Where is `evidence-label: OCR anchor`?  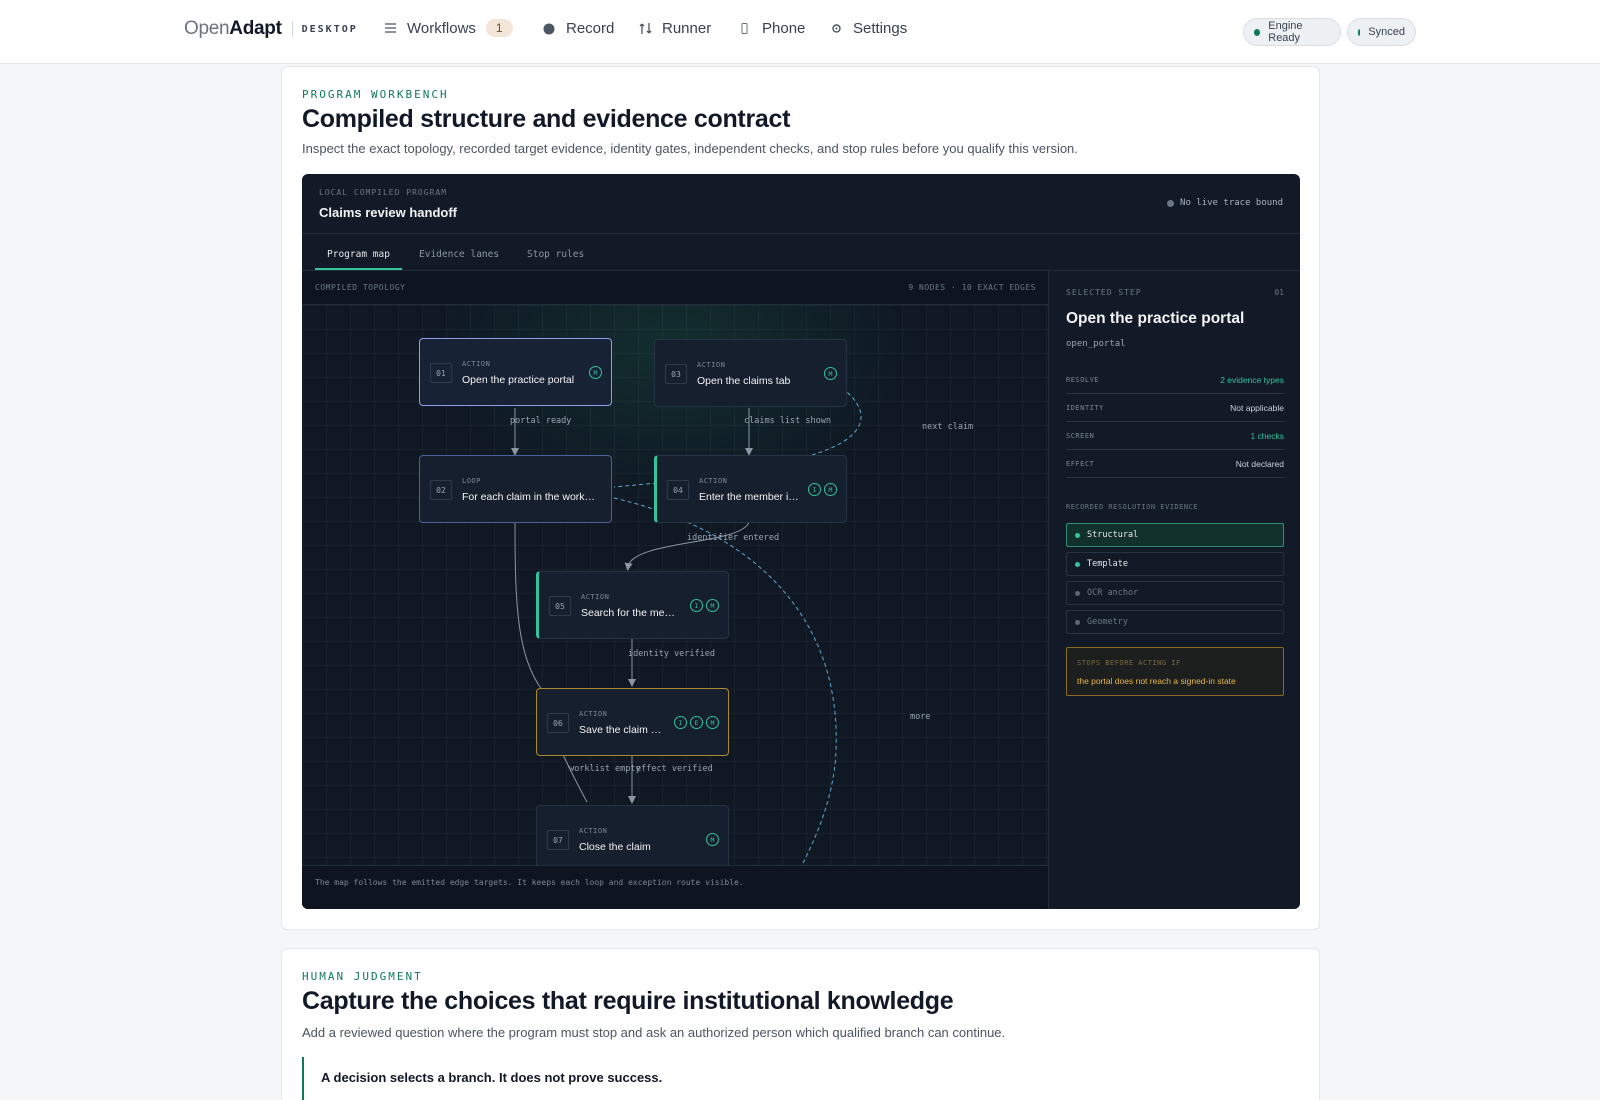
evidence-label: OCR anchor is located at coordinates (1113, 593).